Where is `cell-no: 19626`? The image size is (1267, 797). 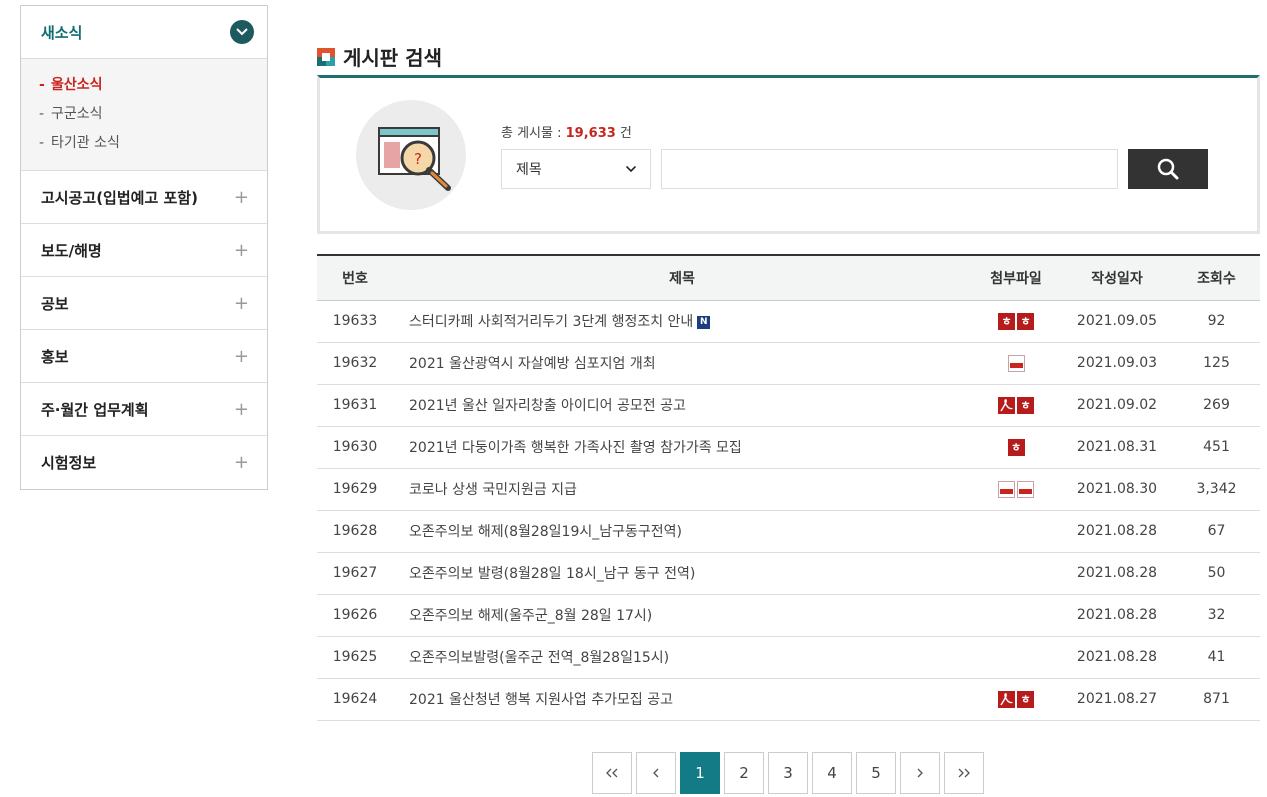
cell-no: 19626 is located at coordinates (355, 615).